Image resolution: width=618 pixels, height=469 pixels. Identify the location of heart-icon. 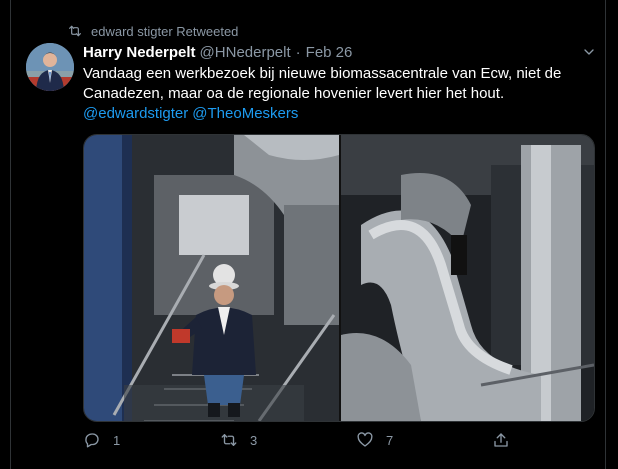
(365, 439).